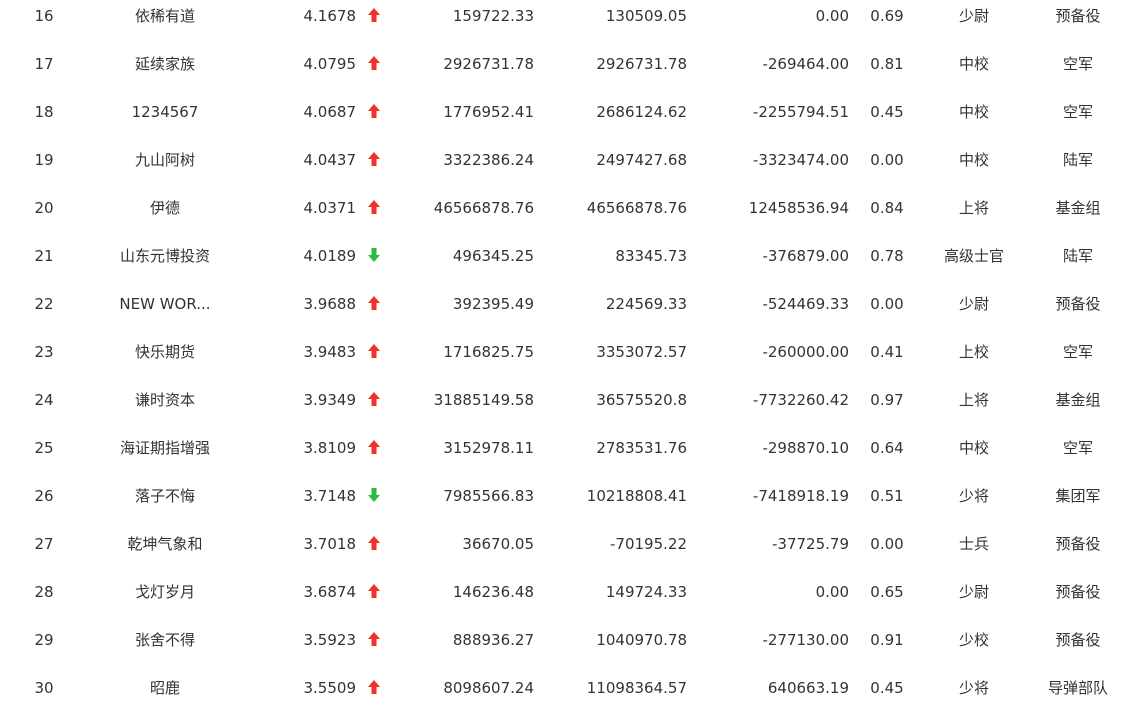  I want to click on rank-title-cell: 士兵, so click(973, 544).